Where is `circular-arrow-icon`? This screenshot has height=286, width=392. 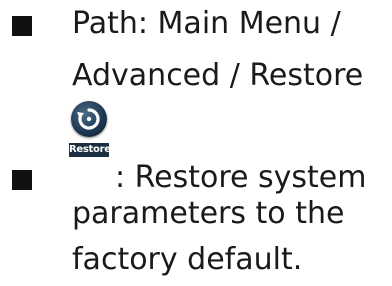
circular-arrow-icon is located at coordinates (88, 119).